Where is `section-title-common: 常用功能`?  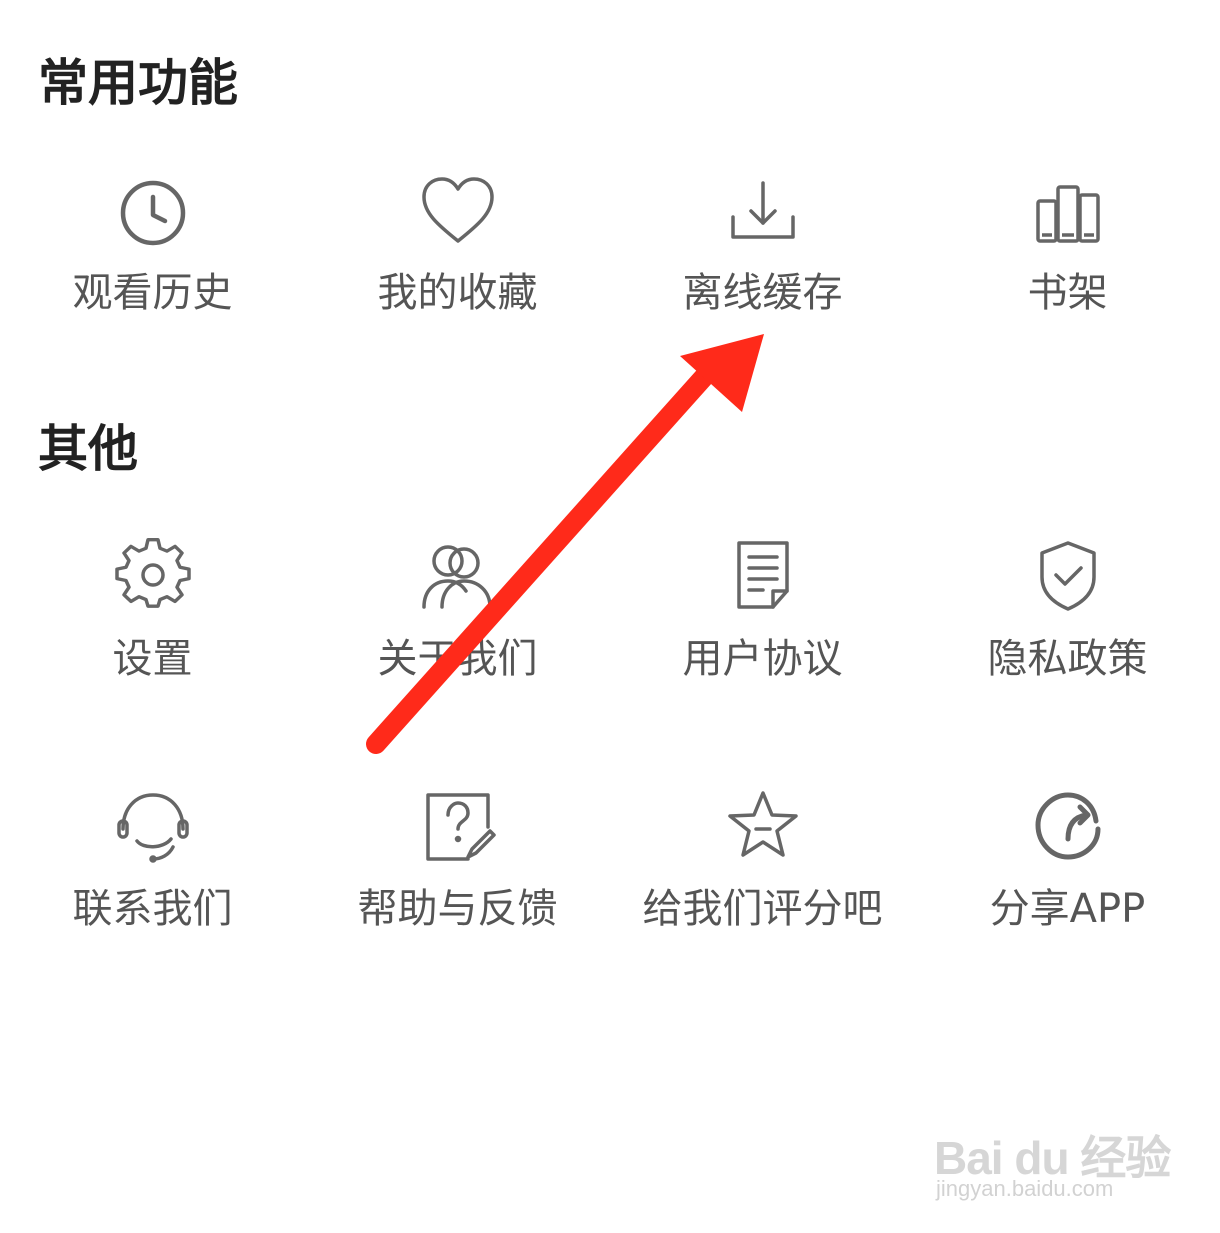 section-title-common: 常用功能 is located at coordinates (138, 83).